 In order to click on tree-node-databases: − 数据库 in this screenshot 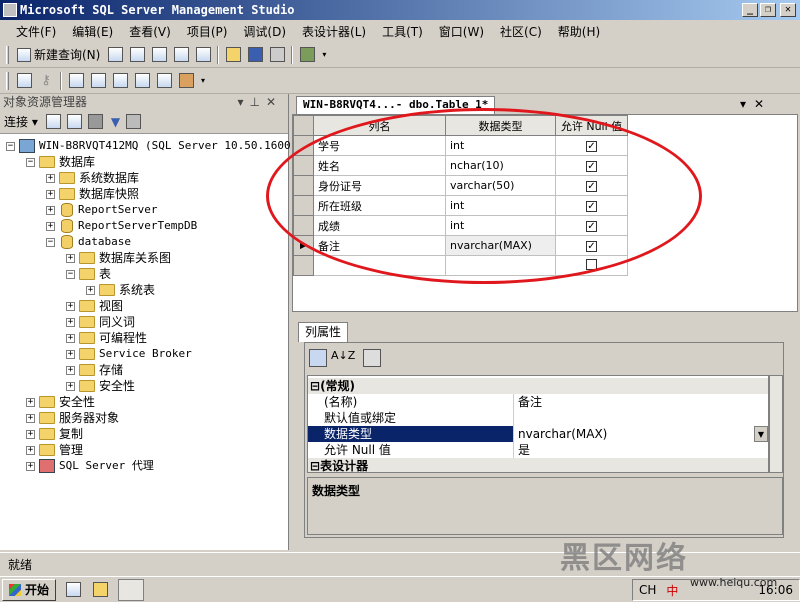, I will do `click(60, 162)`.